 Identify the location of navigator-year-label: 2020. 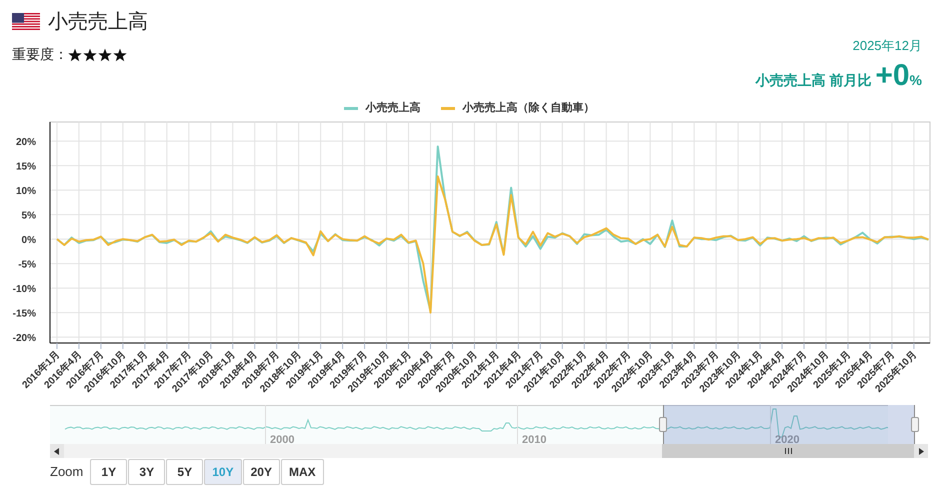
(787, 440).